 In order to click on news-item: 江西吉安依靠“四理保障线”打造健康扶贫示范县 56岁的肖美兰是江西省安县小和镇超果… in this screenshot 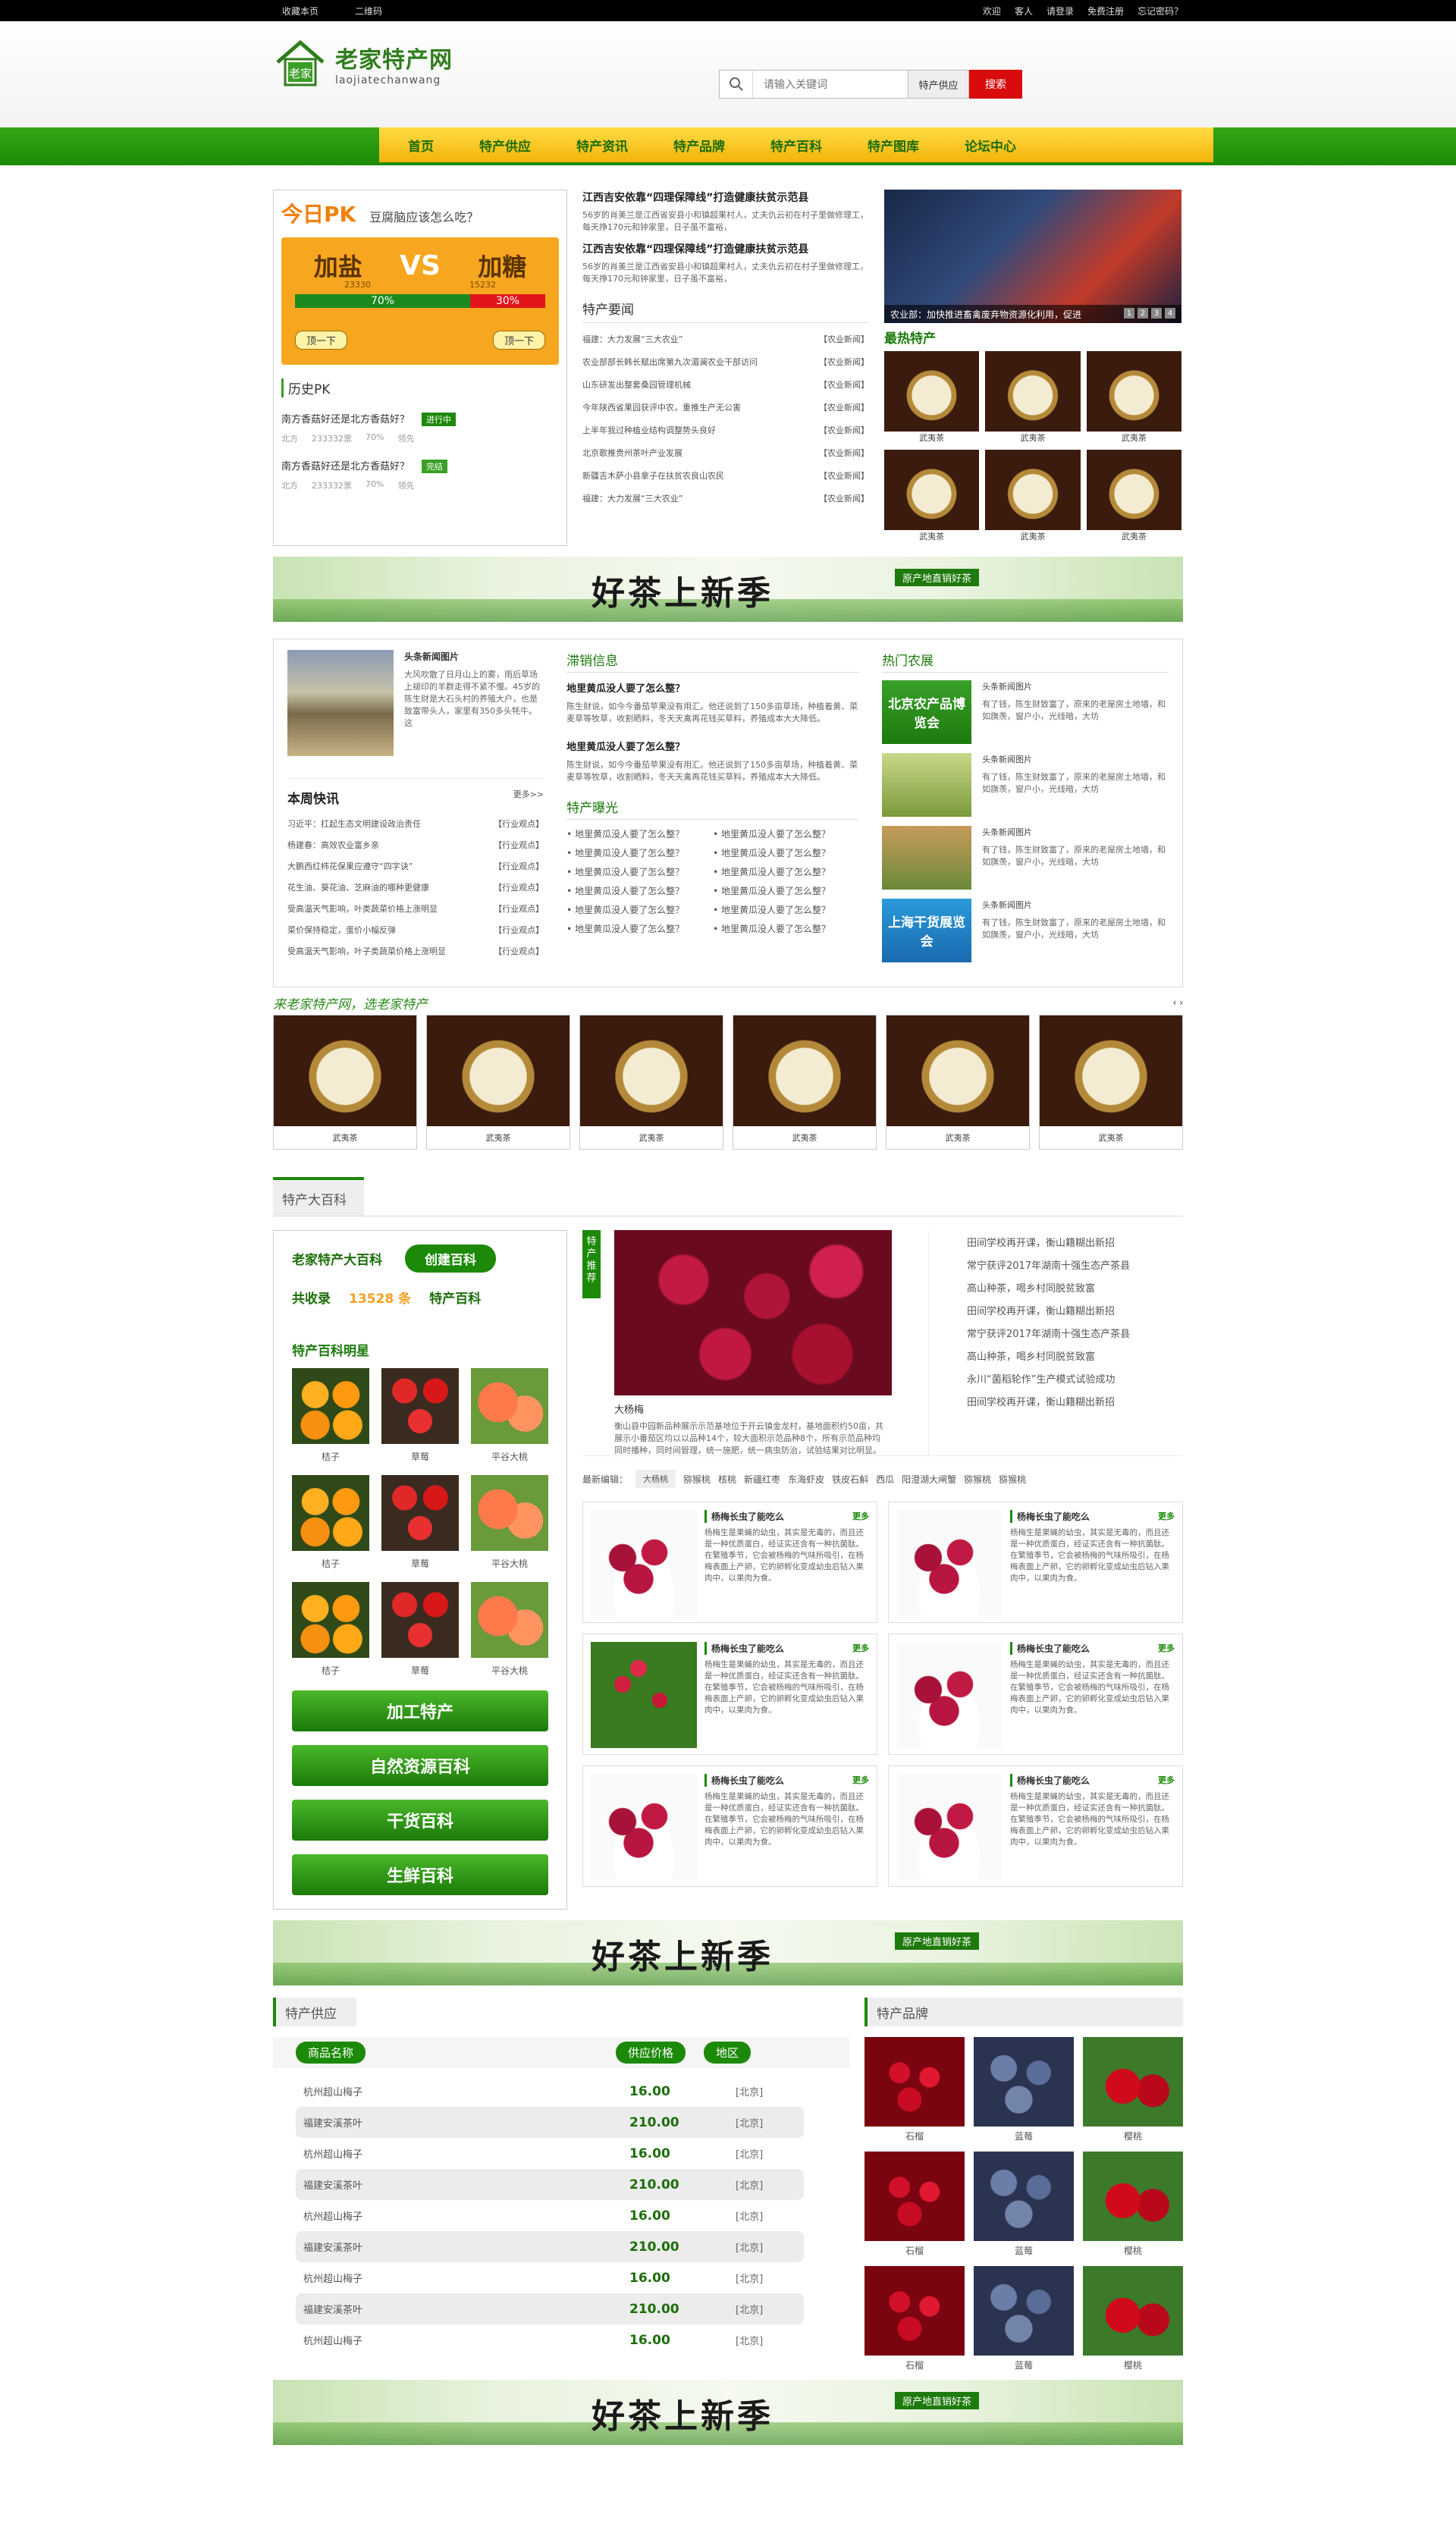, I will do `click(725, 263)`.